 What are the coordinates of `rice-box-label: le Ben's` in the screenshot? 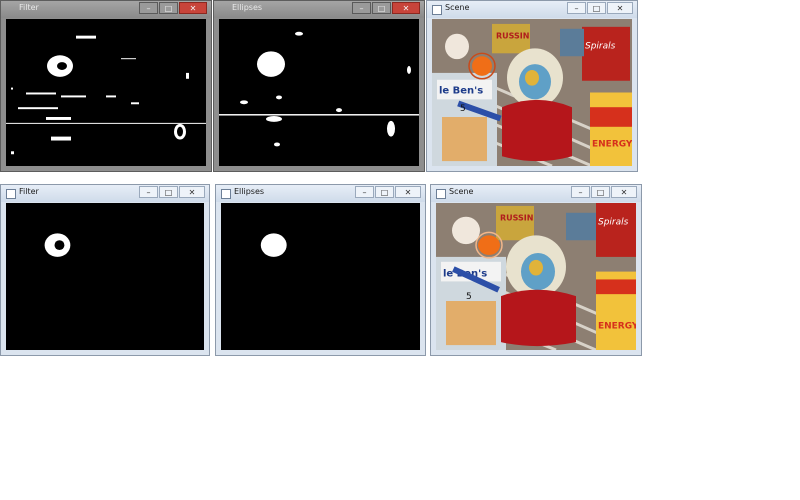 It's located at (461, 91).